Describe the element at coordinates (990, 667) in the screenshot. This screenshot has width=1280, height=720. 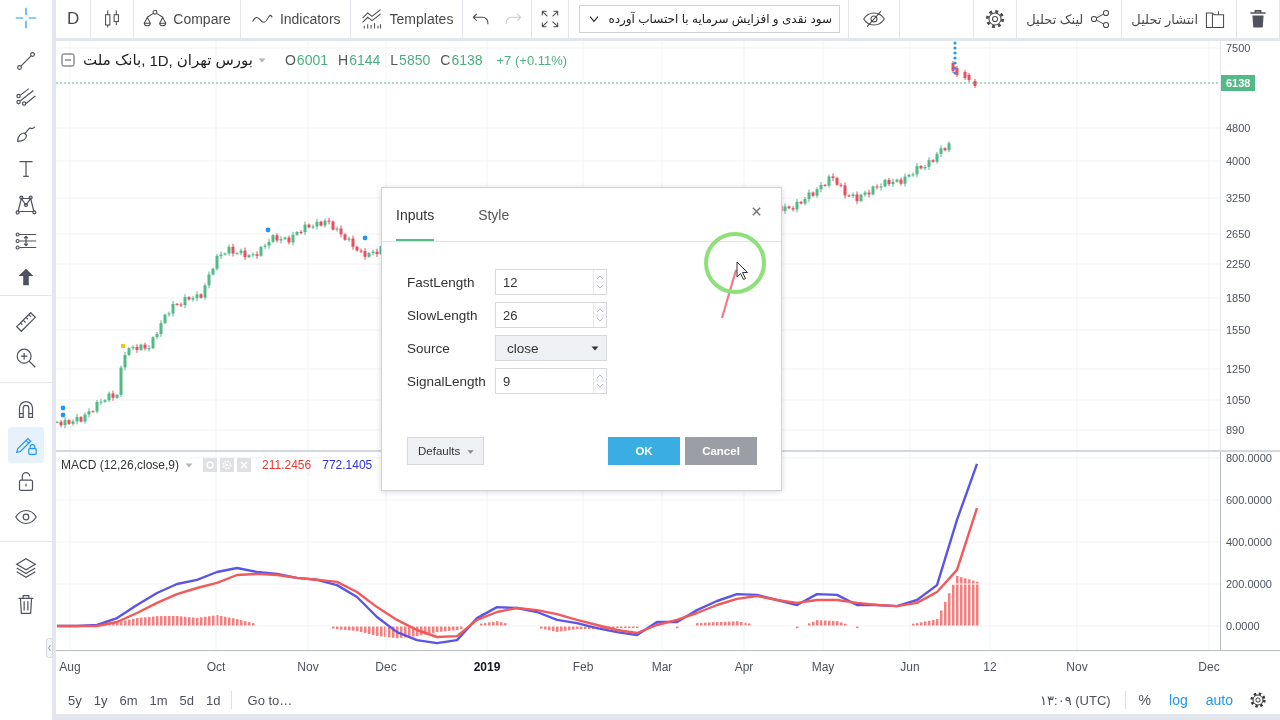
I see `time-axis-label: 12` at that location.